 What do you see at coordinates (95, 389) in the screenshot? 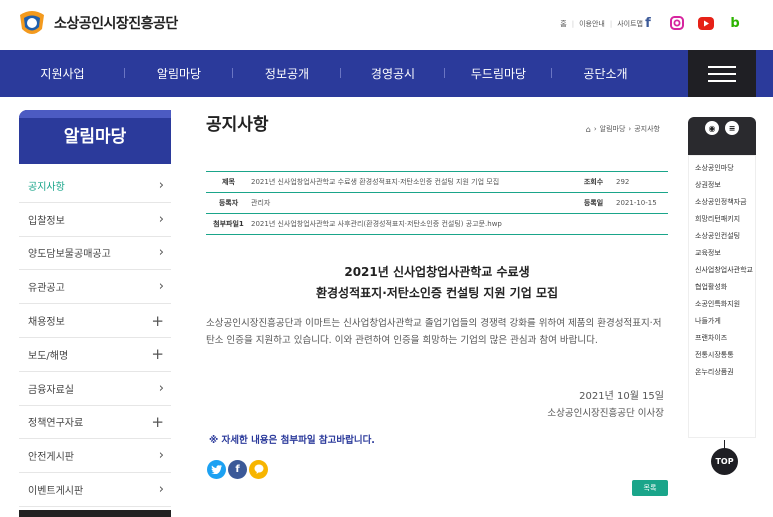
I see `sidebar-item-finance: 금융자료실 ›` at bounding box center [95, 389].